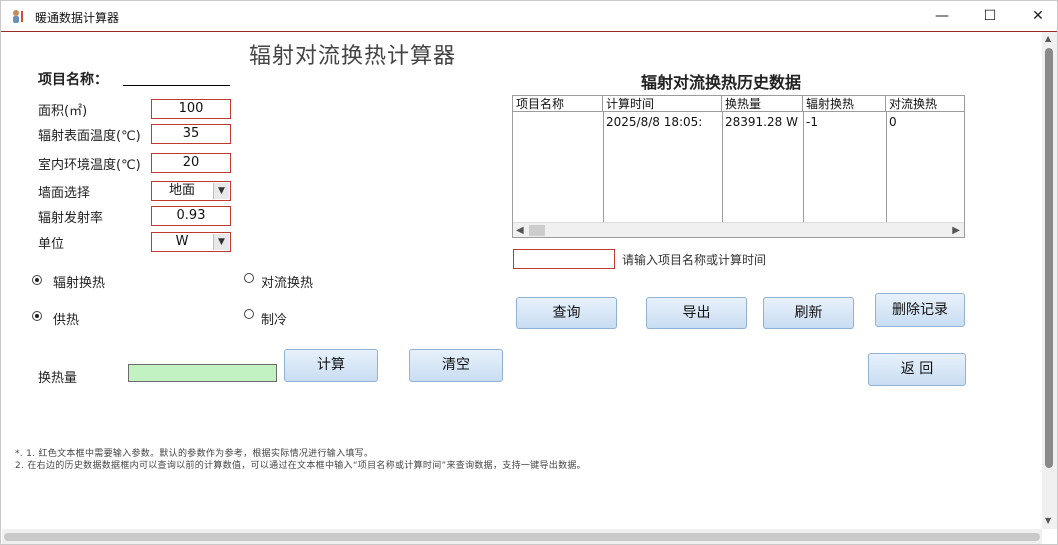  I want to click on horizontal-scrollbar, so click(522, 536).